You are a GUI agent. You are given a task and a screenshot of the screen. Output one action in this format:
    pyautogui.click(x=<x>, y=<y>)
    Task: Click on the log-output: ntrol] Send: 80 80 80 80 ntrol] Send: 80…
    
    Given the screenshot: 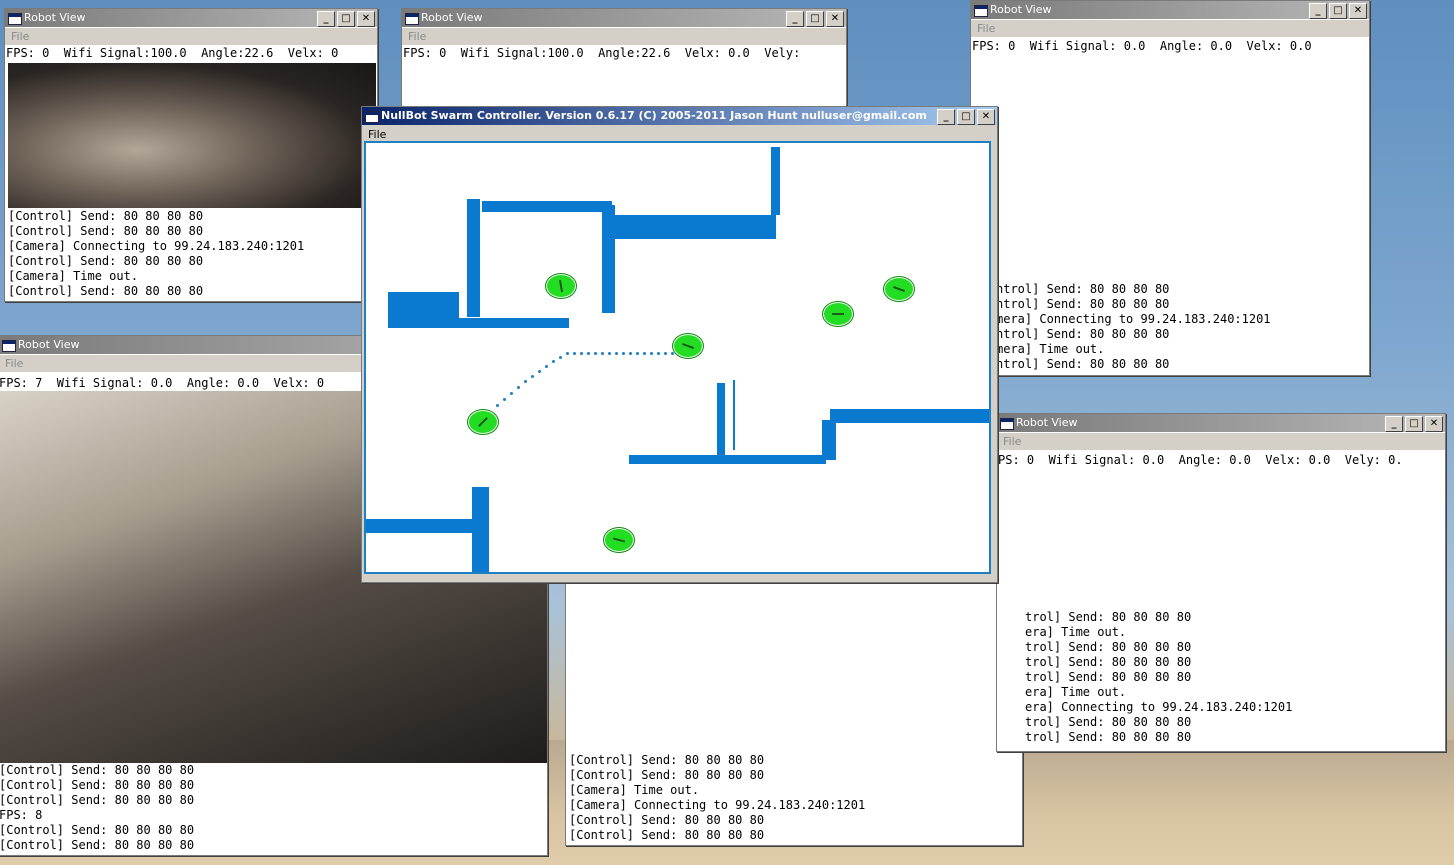 What is the action you would take?
    pyautogui.click(x=1133, y=326)
    